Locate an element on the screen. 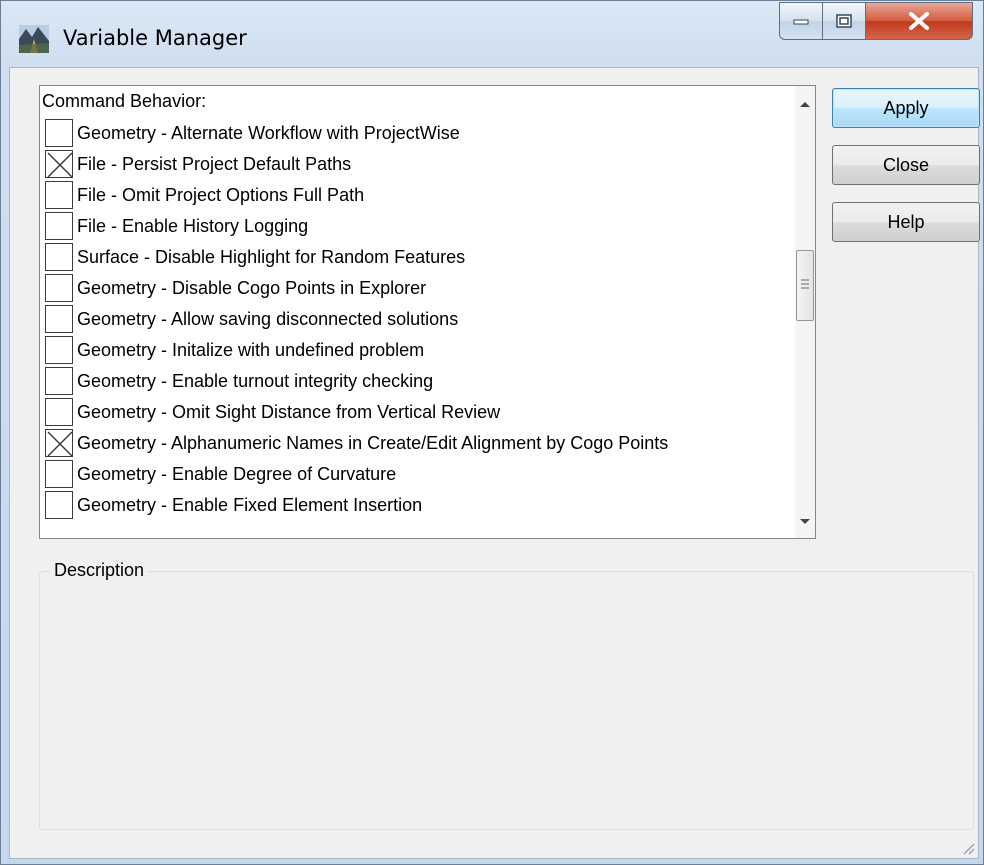 The height and width of the screenshot is (865, 984). help-button: Help is located at coordinates (906, 222).